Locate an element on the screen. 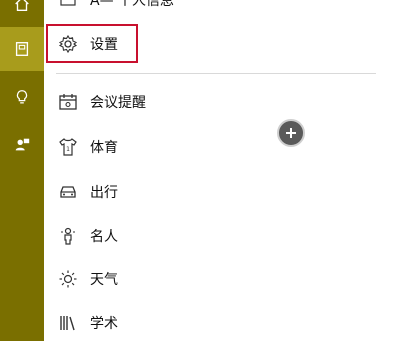 The width and height of the screenshot is (394, 343). menu-item-personal-info: A— 个人信息 is located at coordinates (209, 10).